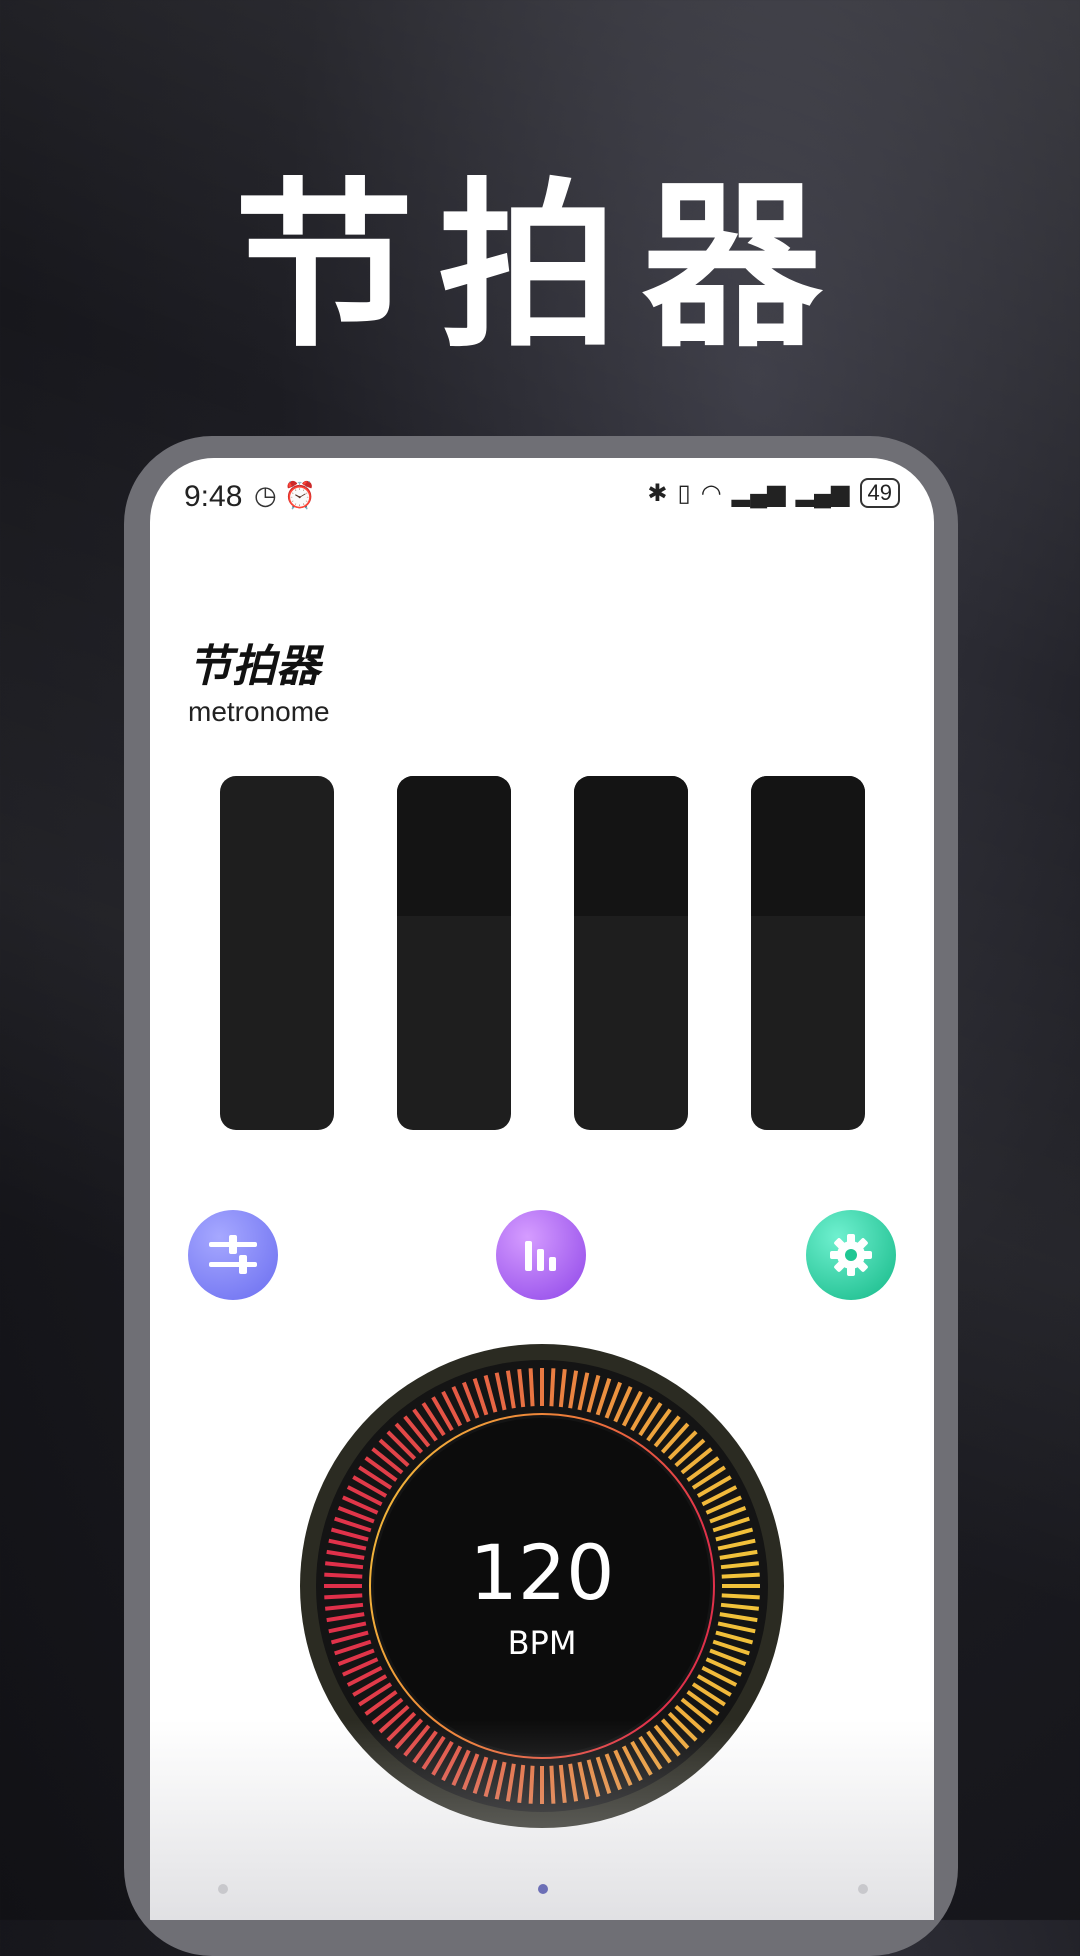  Describe the element at coordinates (822, 493) in the screenshot. I see `signal-5g-icon: ▂▄▆` at that location.